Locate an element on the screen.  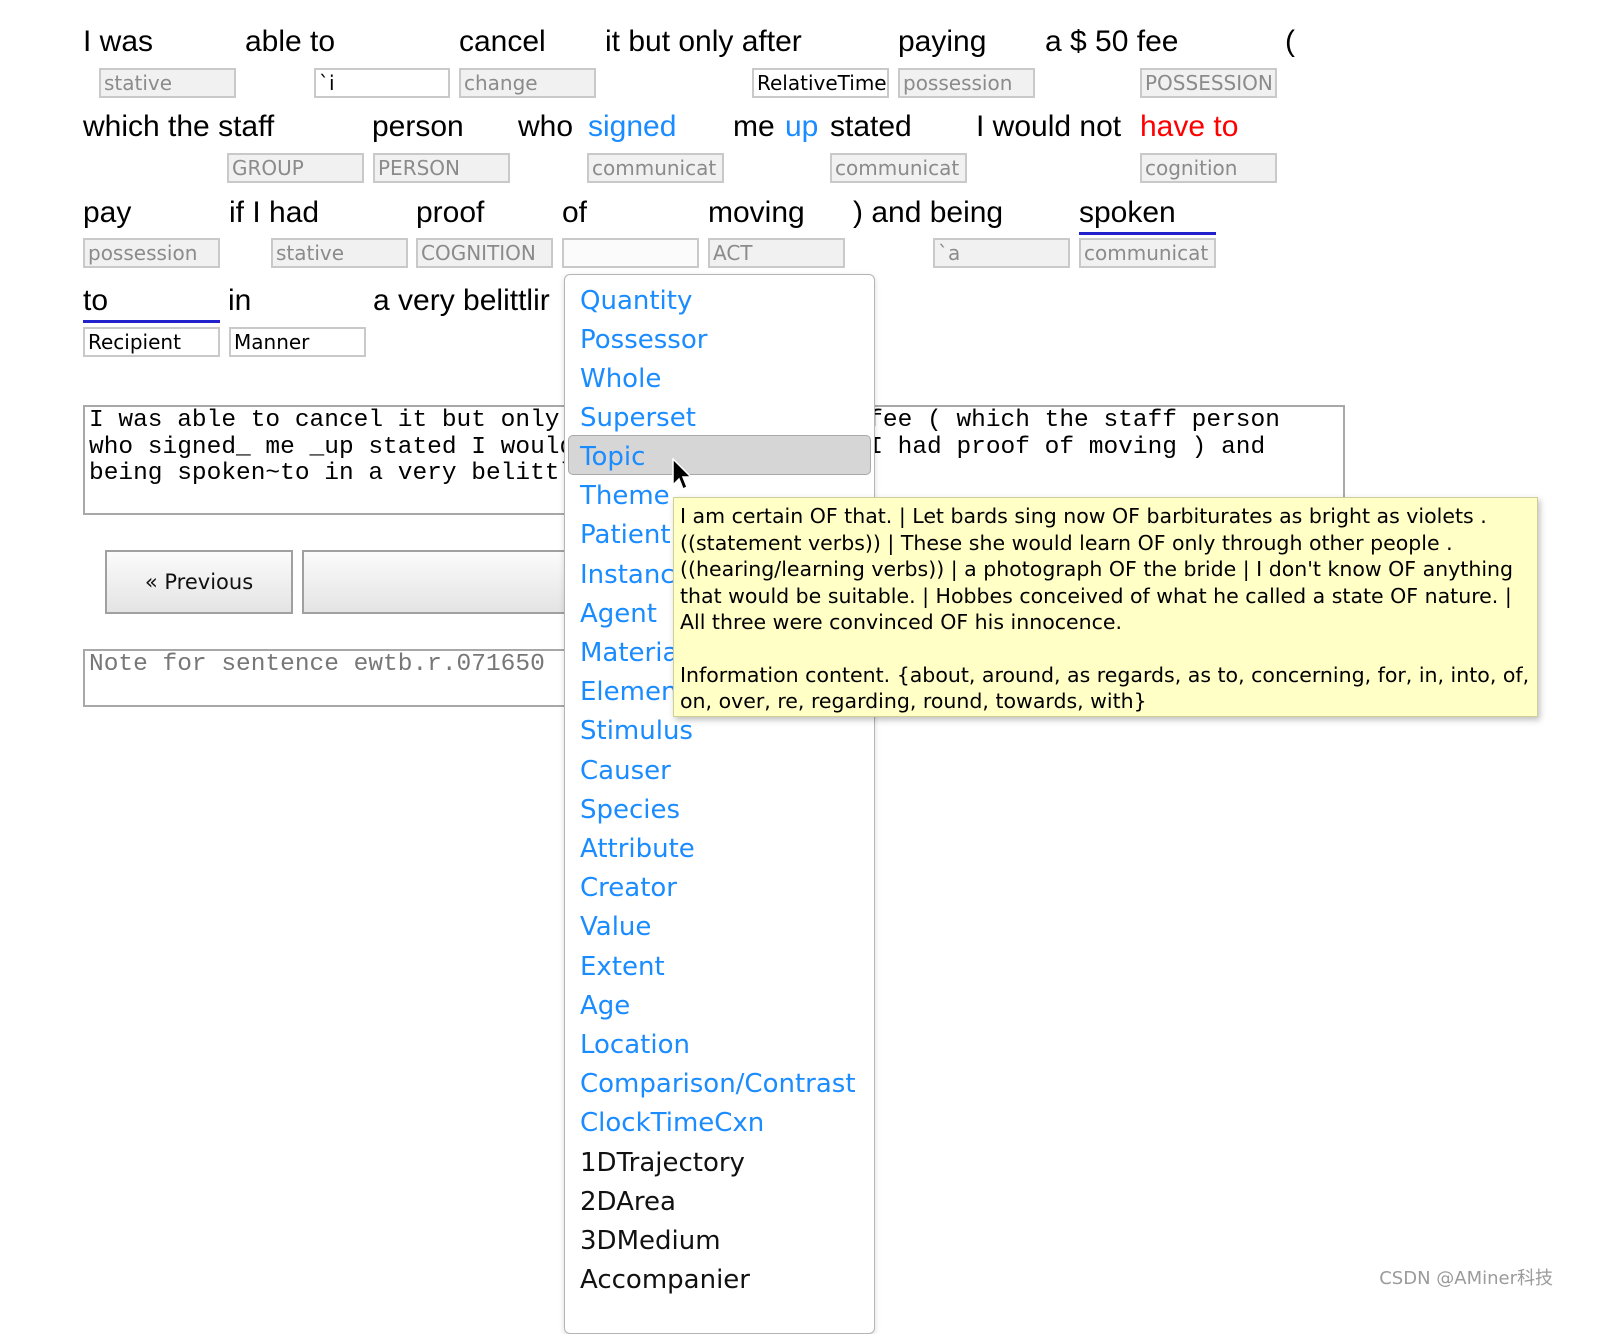
token-word-multiword: have to is located at coordinates (1189, 126).